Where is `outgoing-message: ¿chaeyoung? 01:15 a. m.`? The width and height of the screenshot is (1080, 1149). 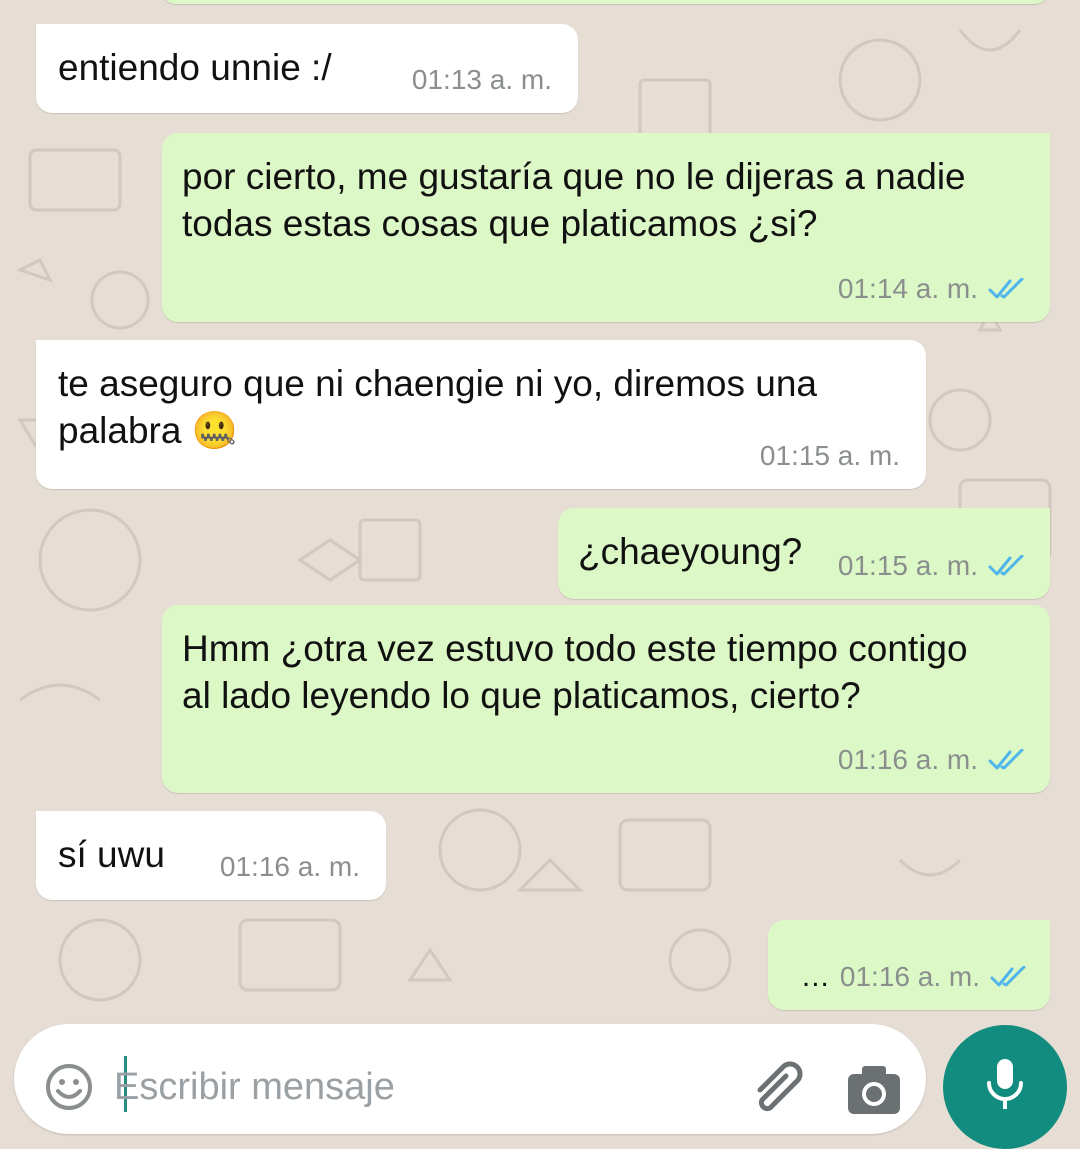 outgoing-message: ¿chaeyoung? 01:15 a. m. is located at coordinates (804, 553).